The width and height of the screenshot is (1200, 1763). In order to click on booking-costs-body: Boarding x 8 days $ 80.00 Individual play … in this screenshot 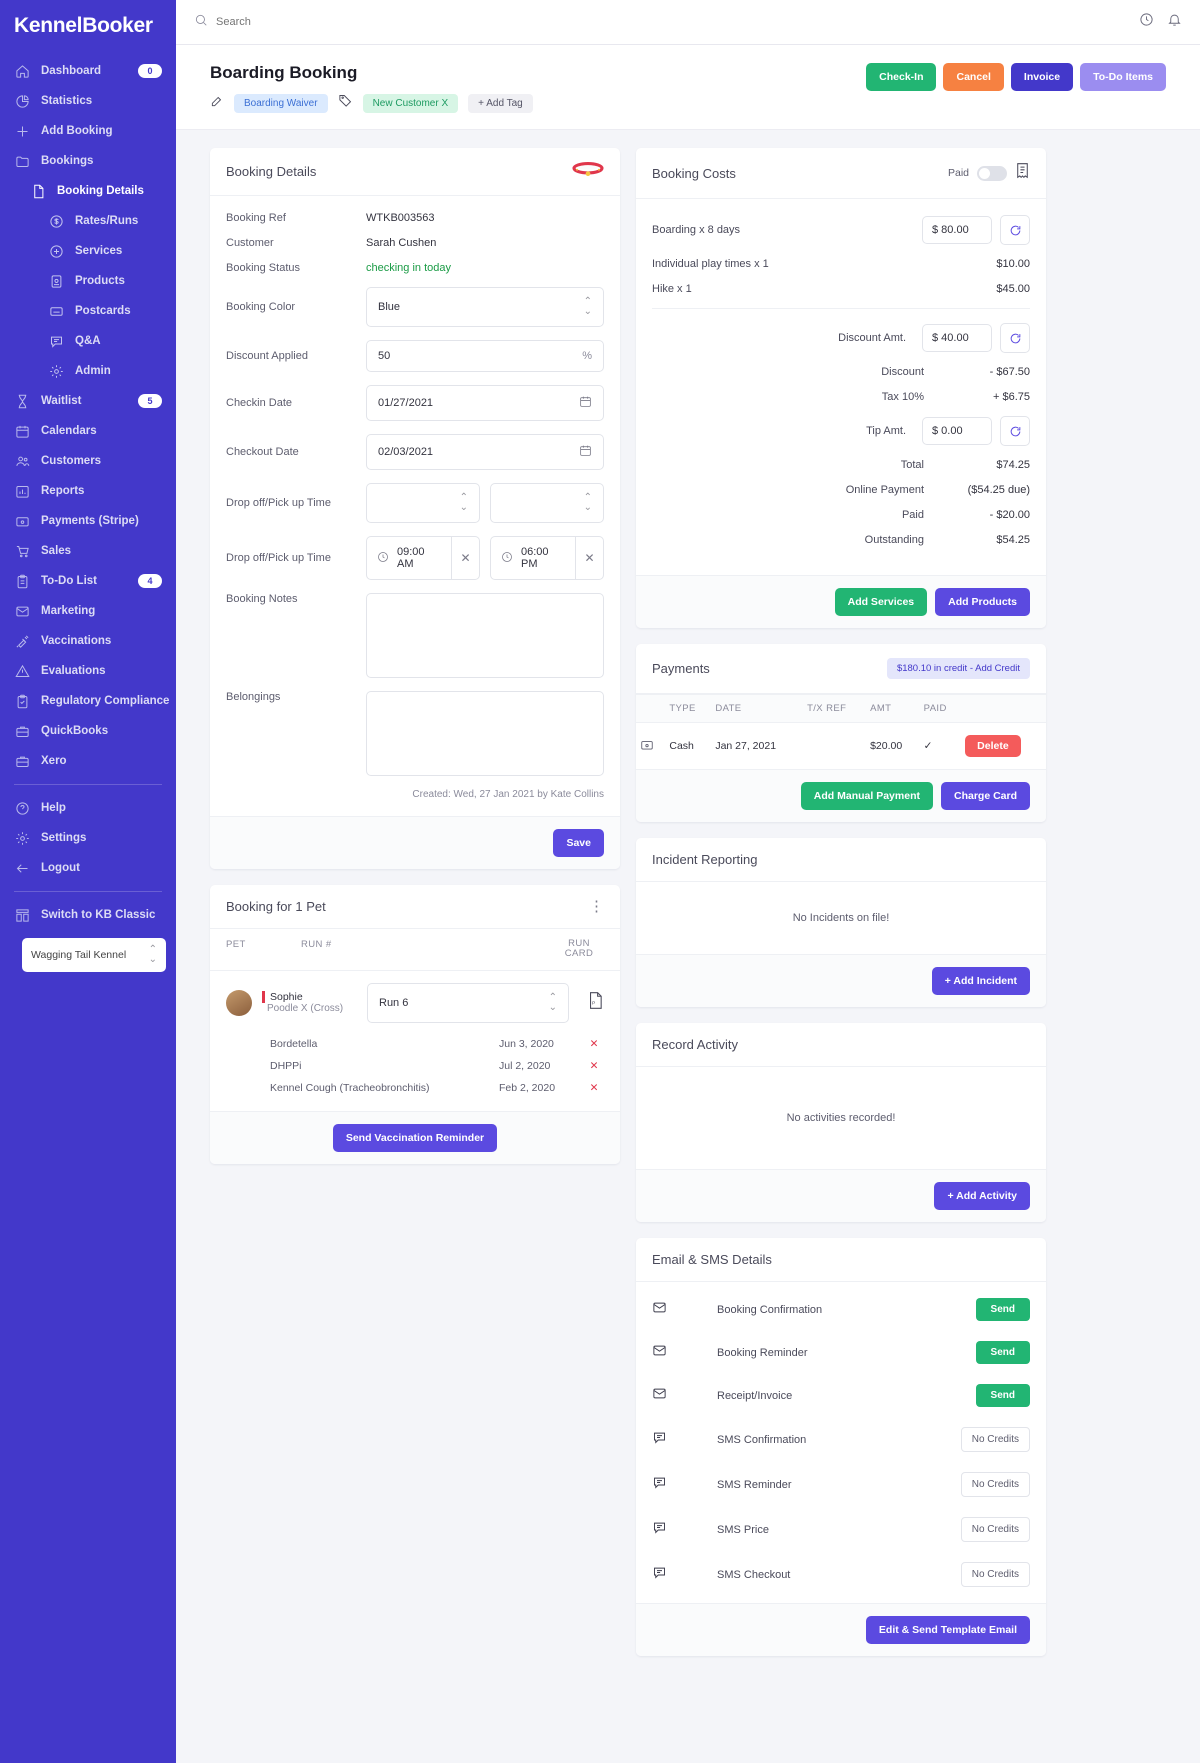, I will do `click(841, 387)`.